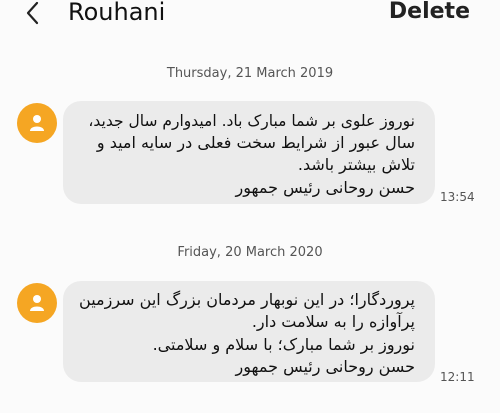 The height and width of the screenshot is (413, 500). I want to click on chevron-left-icon, so click(34, 13).